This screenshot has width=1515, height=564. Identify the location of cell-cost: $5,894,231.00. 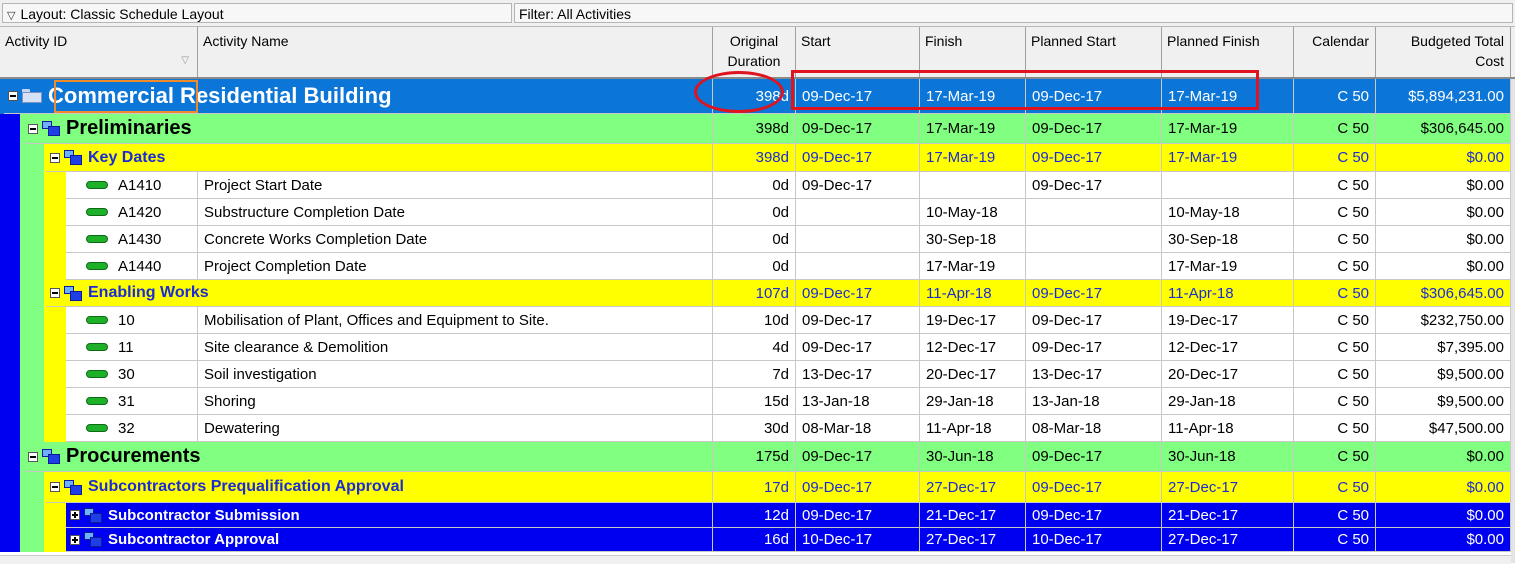
(1443, 96).